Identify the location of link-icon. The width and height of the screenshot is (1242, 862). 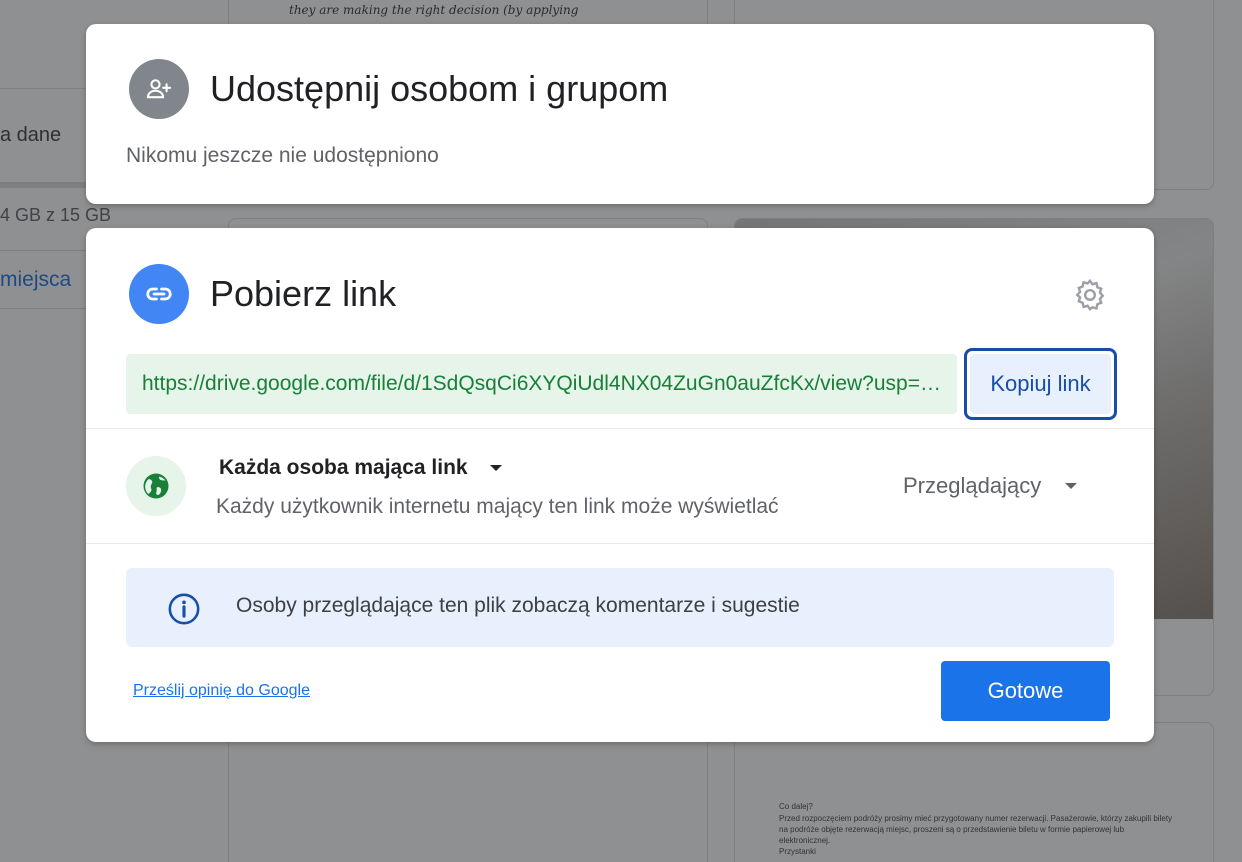
(159, 294).